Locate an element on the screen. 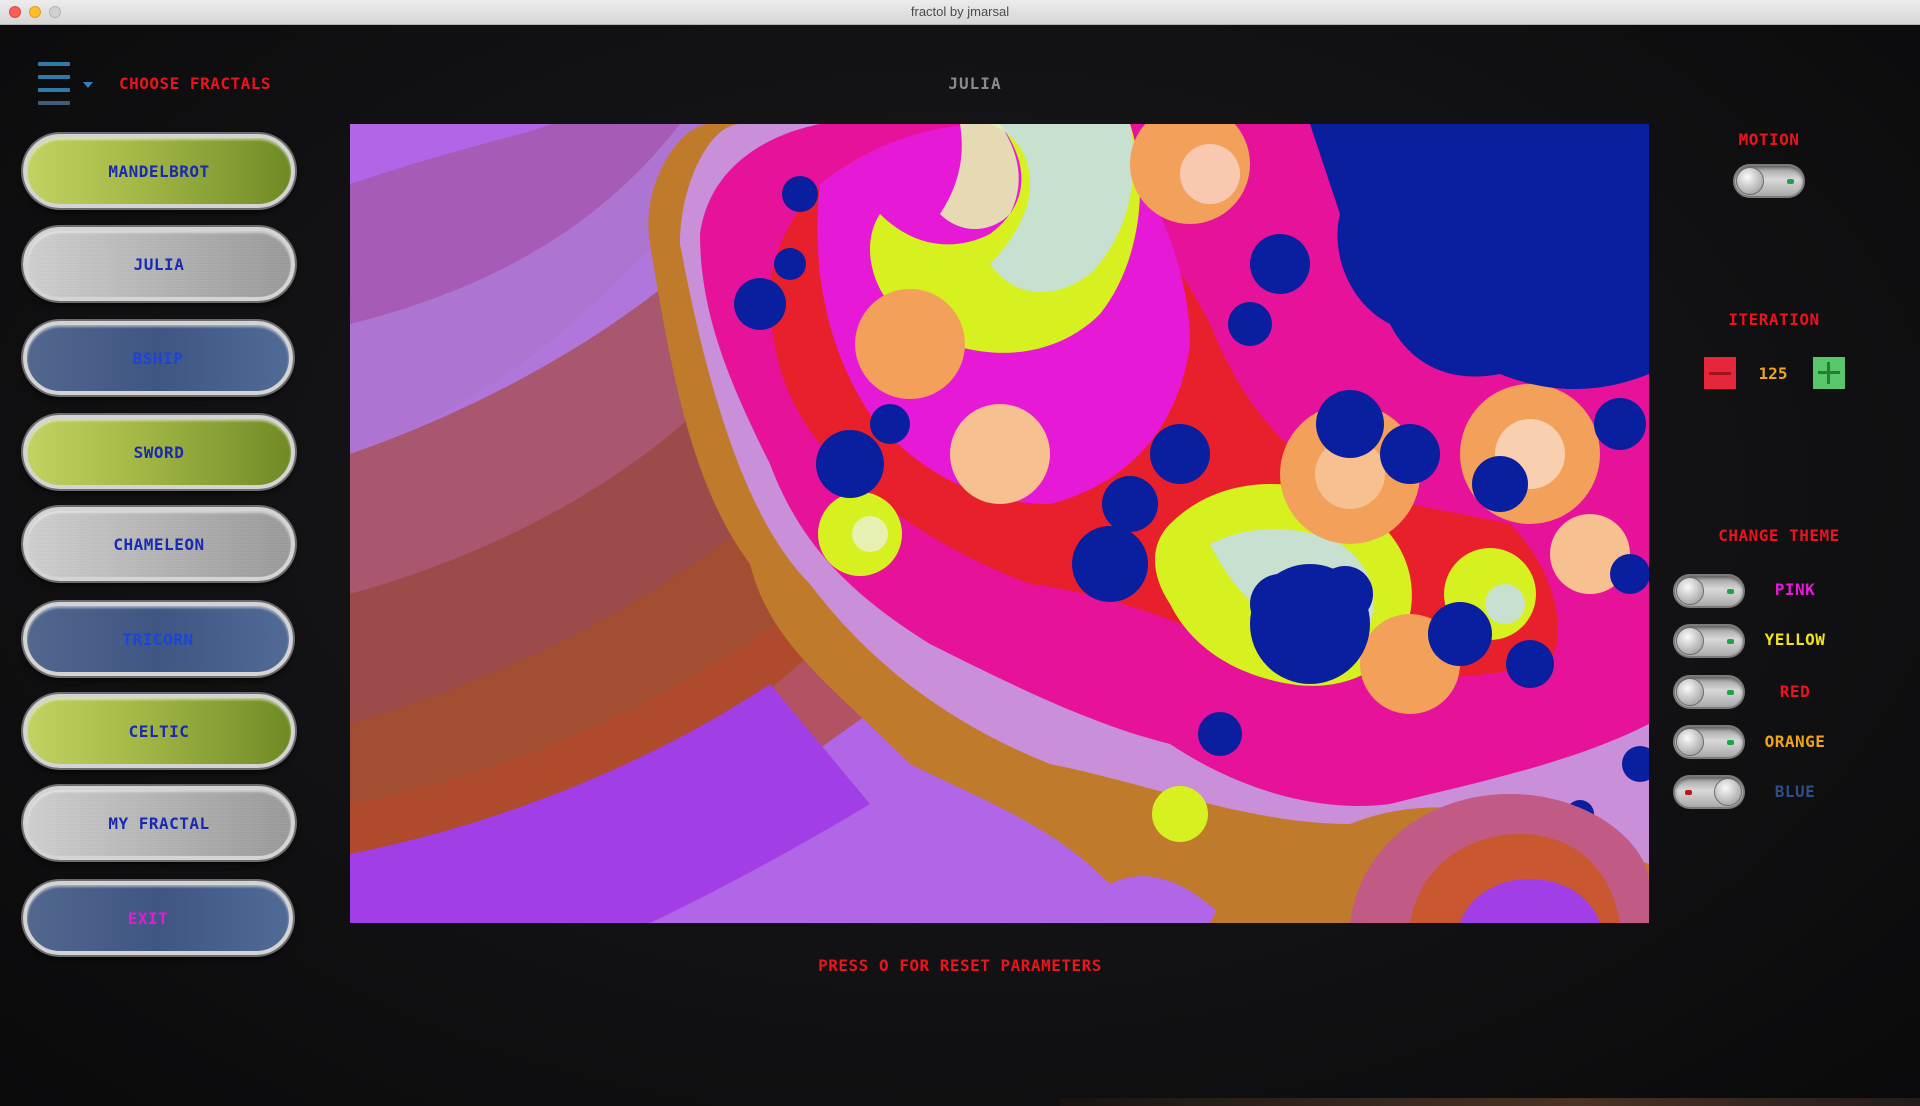  motion-label: MOTION is located at coordinates (1769, 139).